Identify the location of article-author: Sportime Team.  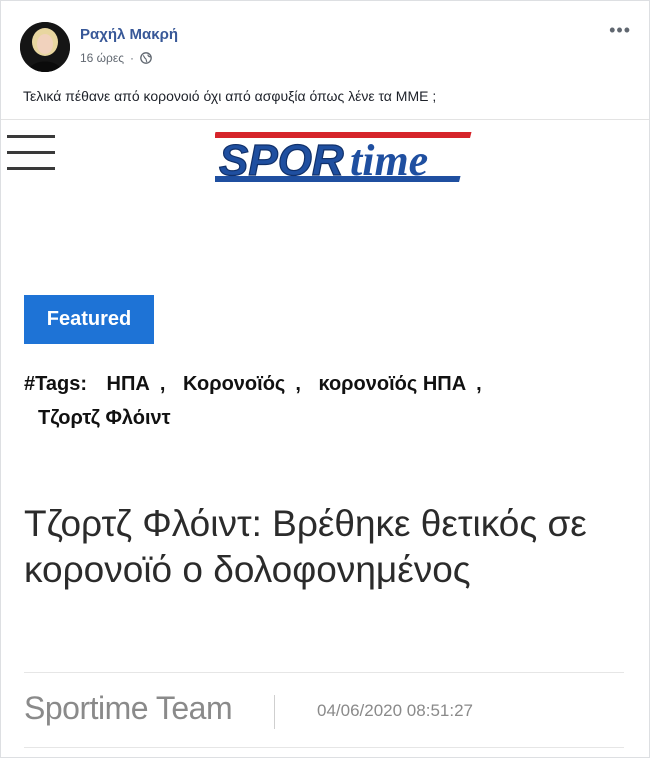
(128, 708).